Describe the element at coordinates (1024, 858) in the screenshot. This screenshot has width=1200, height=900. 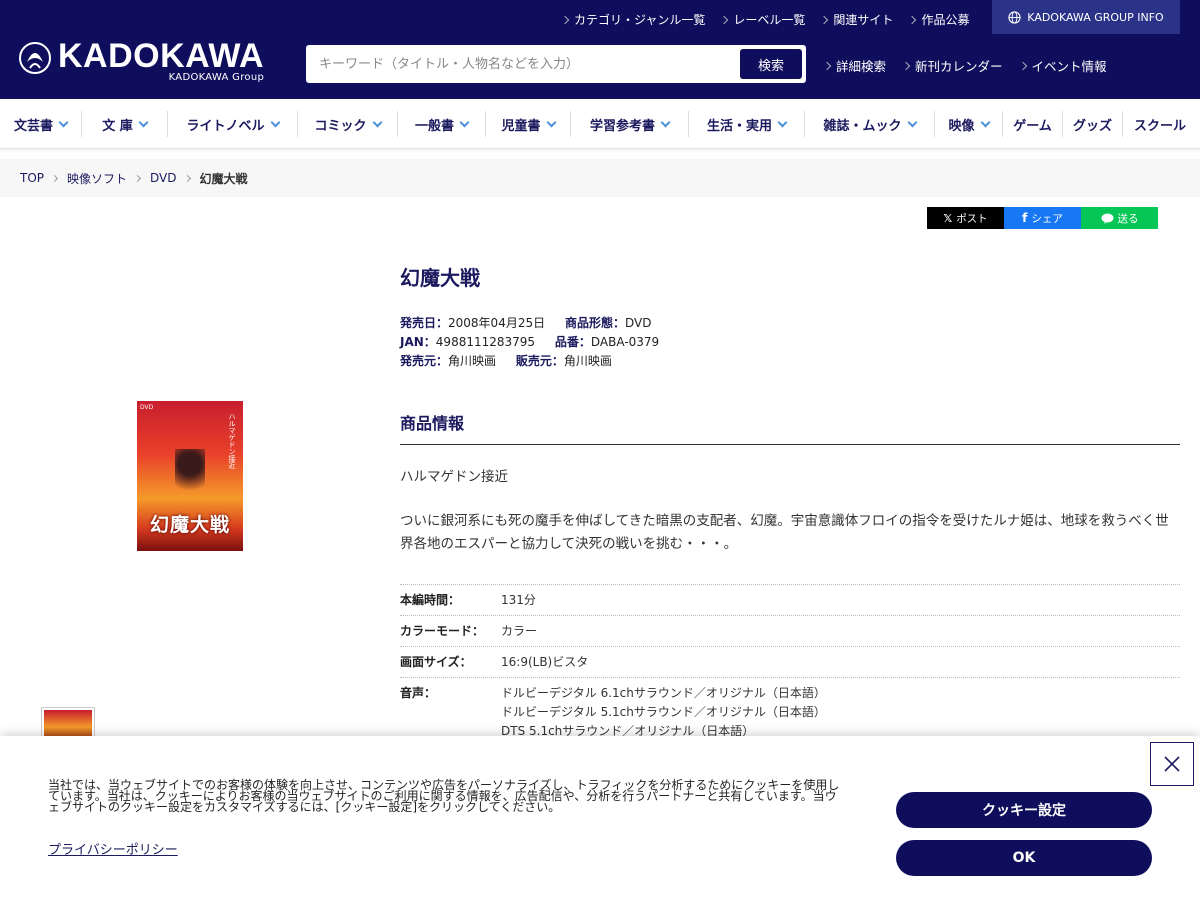
I see `cookie-ok-button: OK` at that location.